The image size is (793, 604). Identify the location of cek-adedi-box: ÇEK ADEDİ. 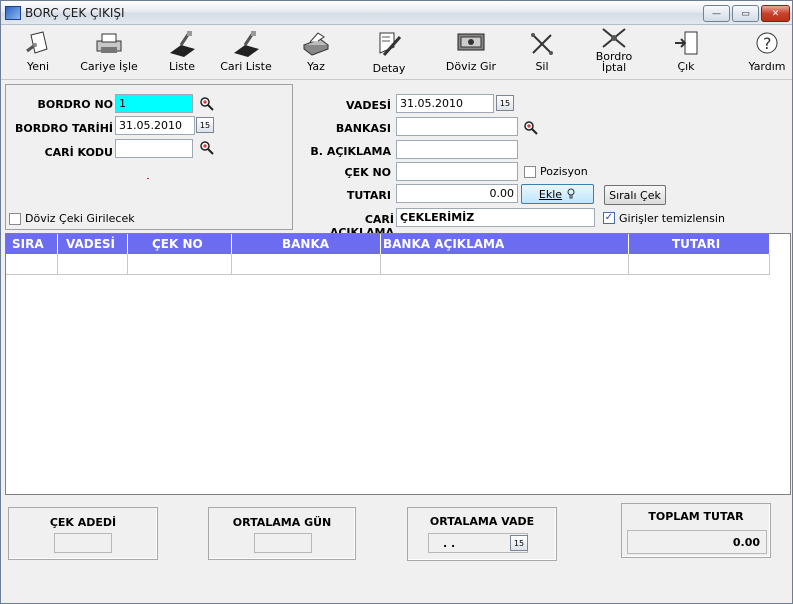
(83, 533).